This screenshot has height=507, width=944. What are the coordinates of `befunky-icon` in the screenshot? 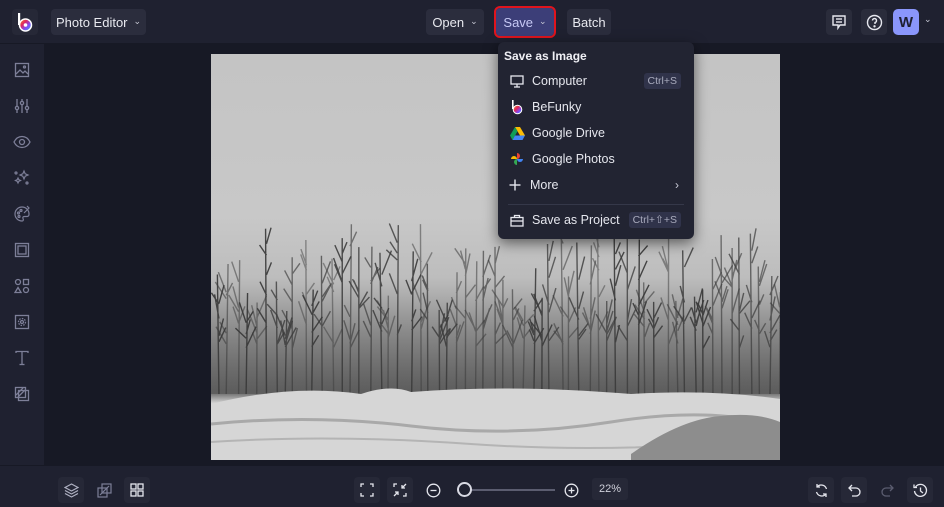 It's located at (517, 107).